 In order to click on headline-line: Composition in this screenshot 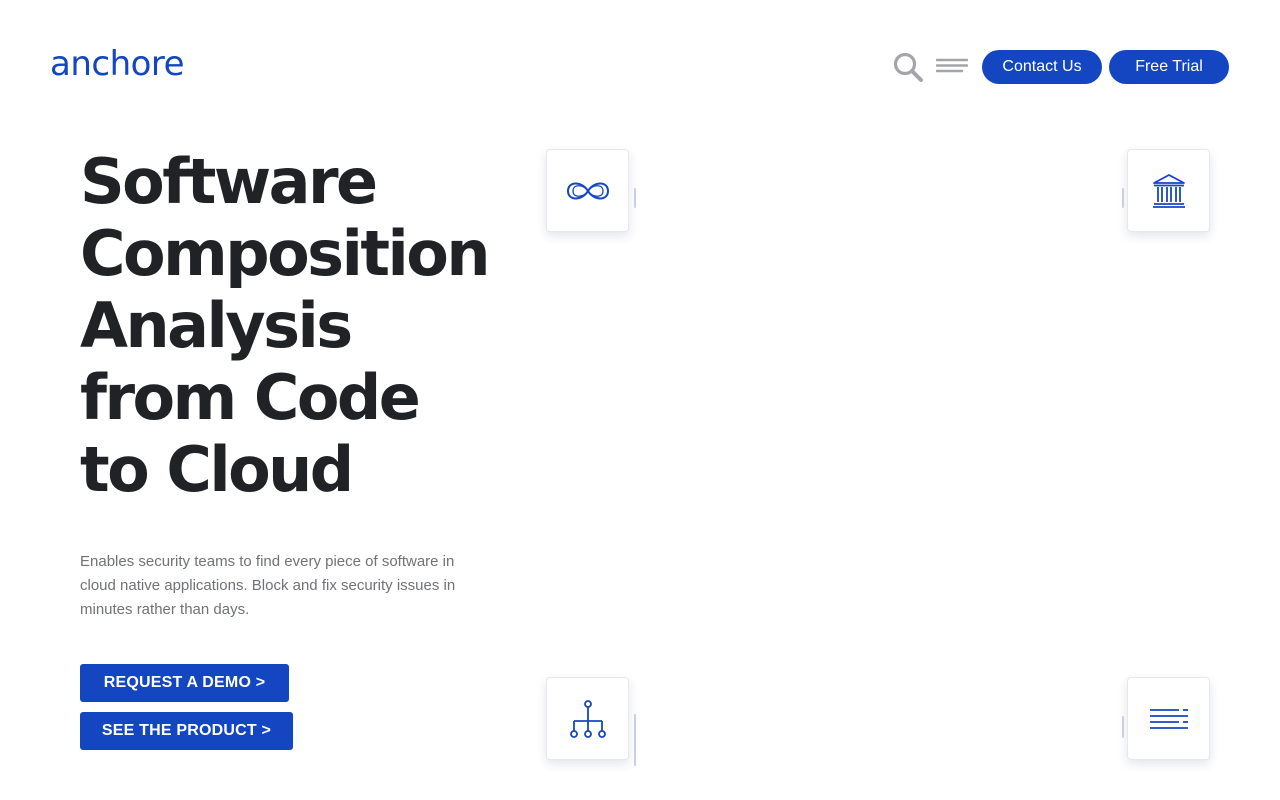, I will do `click(285, 253)`.